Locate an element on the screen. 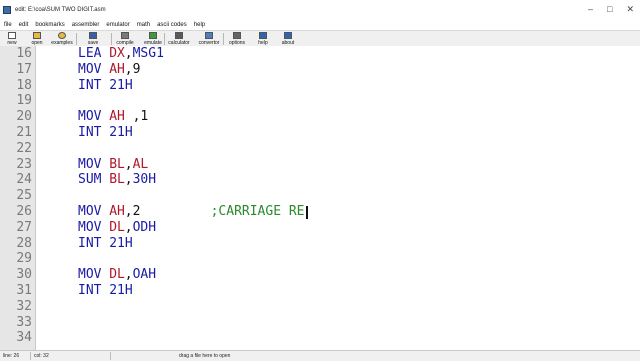  toolbar-convertor-button: convertor is located at coordinates (209, 39).